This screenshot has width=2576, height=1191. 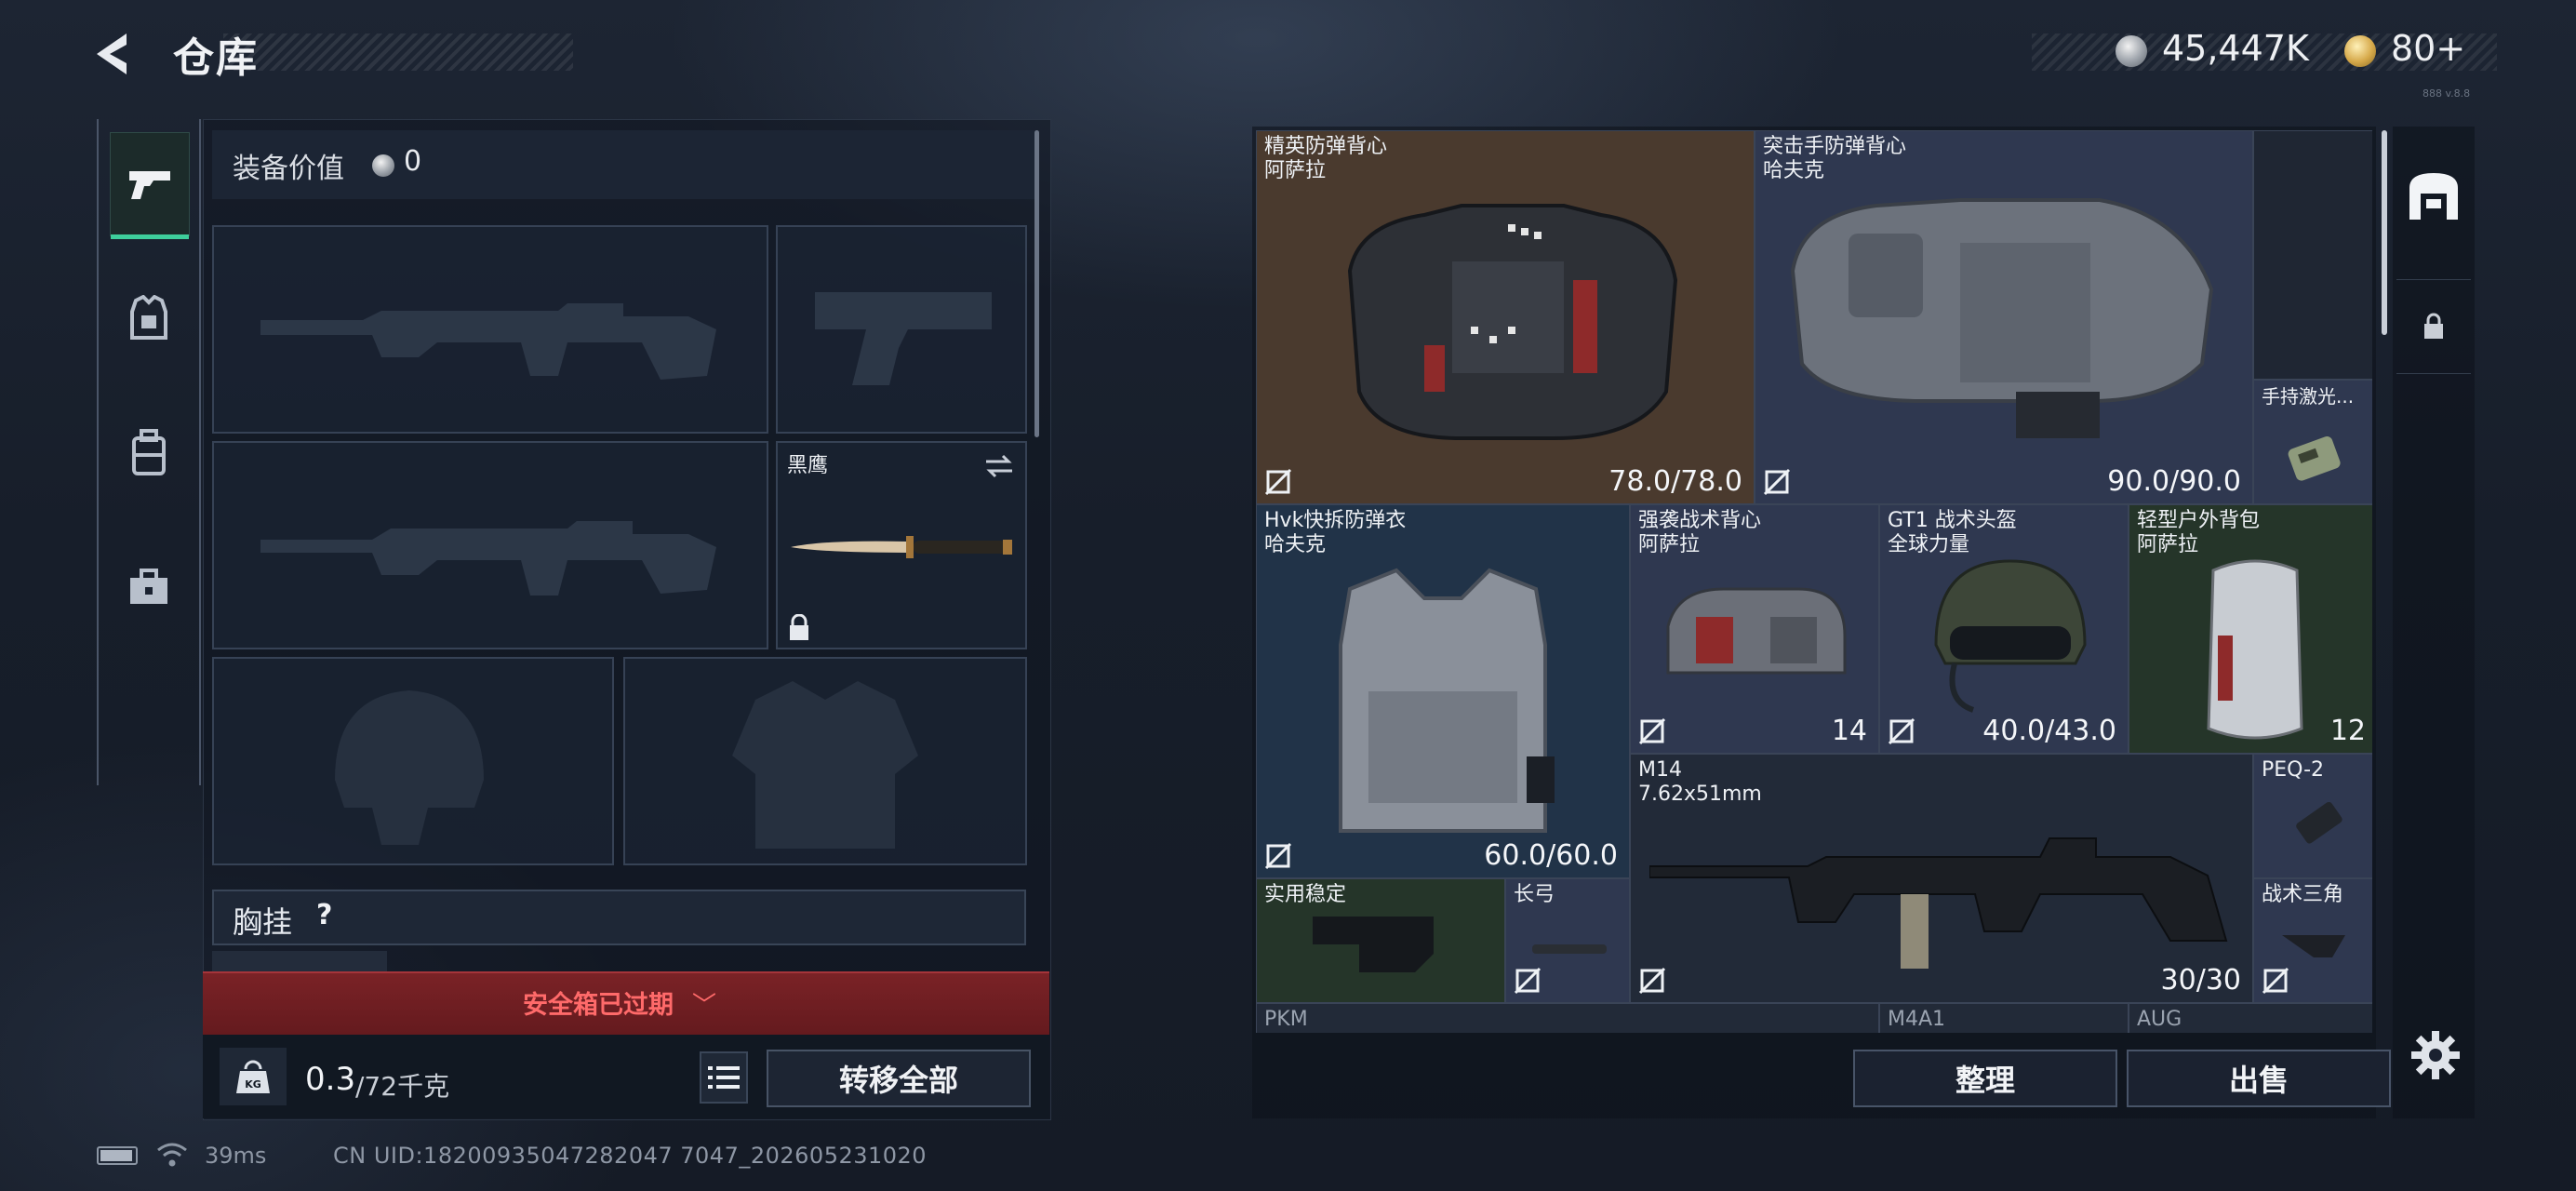 I want to click on tab-stash-main, so click(x=2433, y=195).